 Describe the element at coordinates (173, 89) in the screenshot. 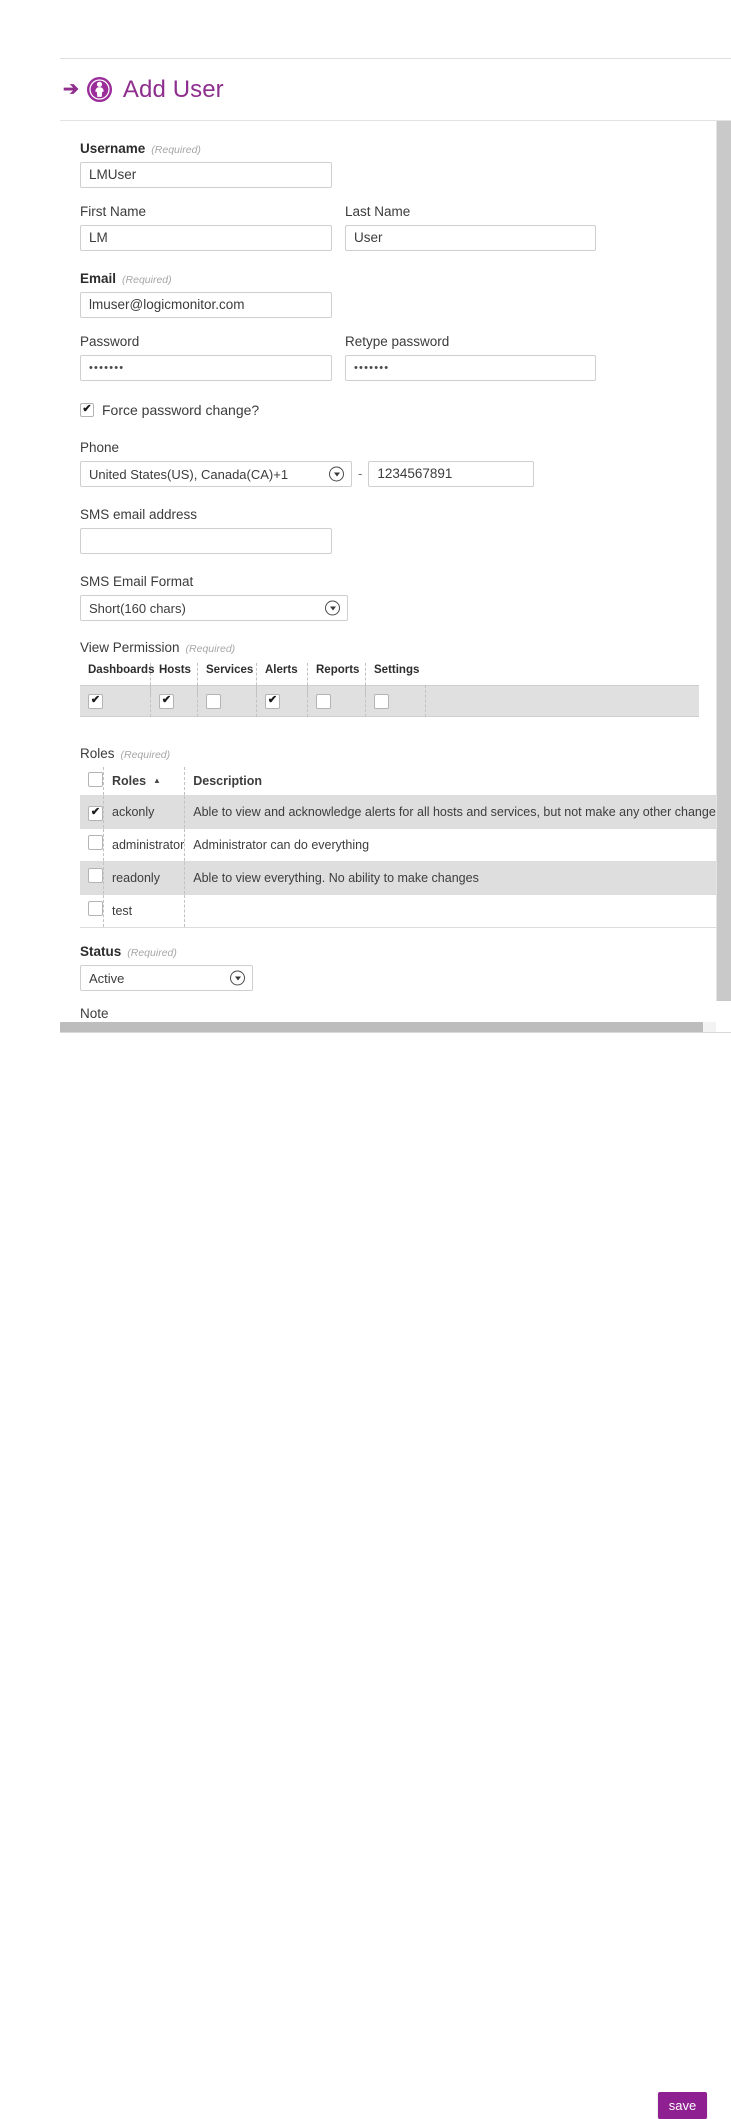

I see `page-title: Add User` at that location.